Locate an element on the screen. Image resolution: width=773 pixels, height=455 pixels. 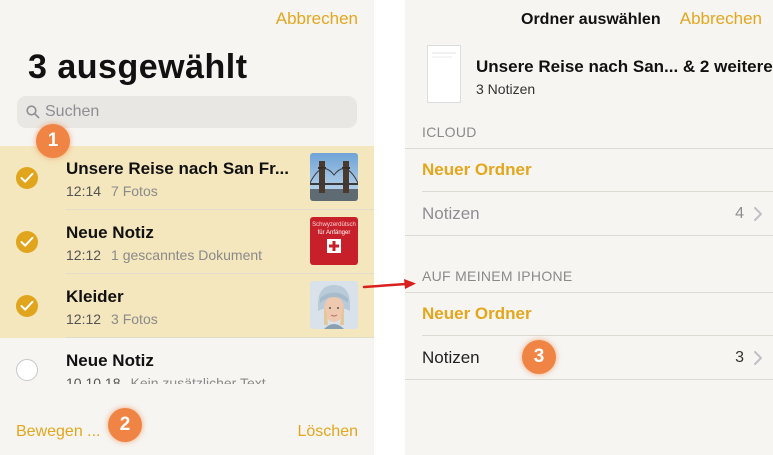
folder-item-notizen-iphone: Notizen 3 is located at coordinates (589, 358).